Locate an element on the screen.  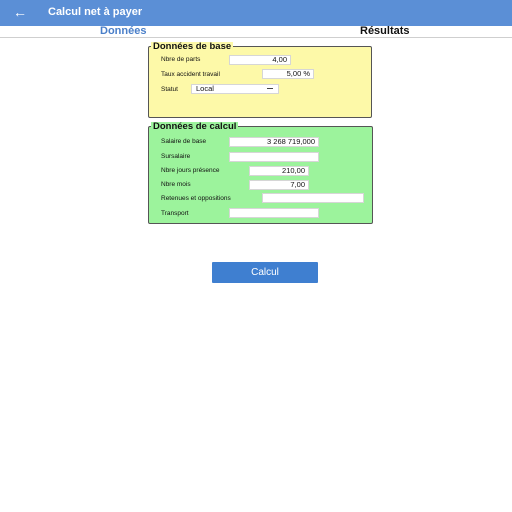
label-transport: Transport is located at coordinates (175, 213).